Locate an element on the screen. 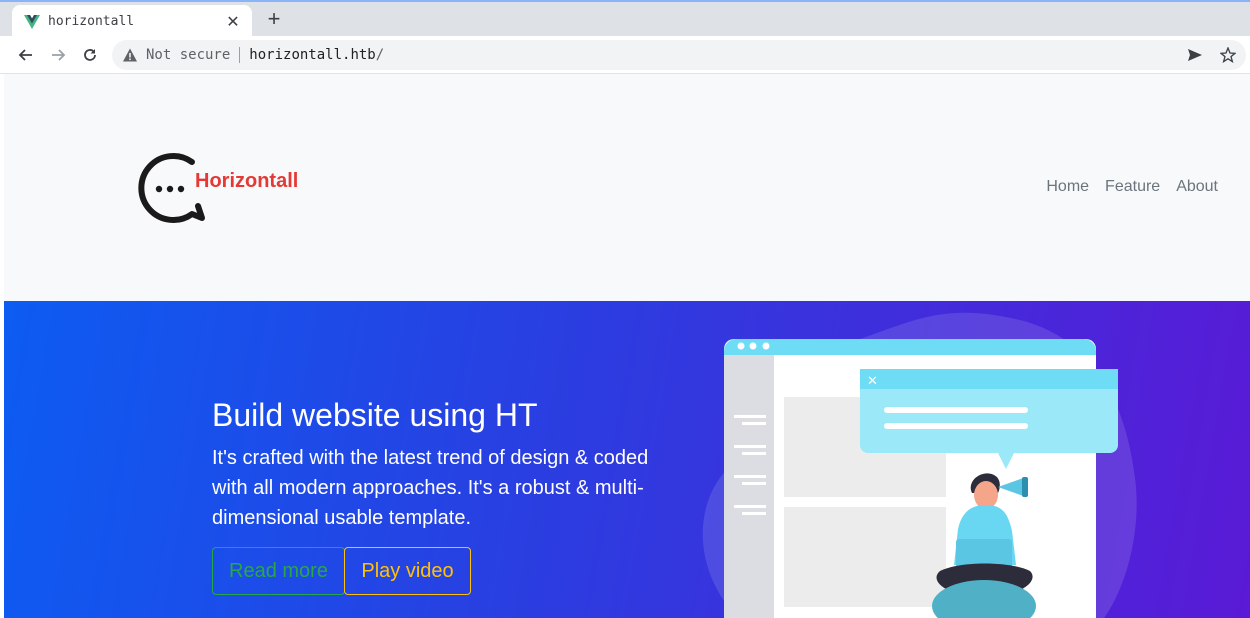 The height and width of the screenshot is (618, 1250). brand-name: Horizontall is located at coordinates (246, 181).